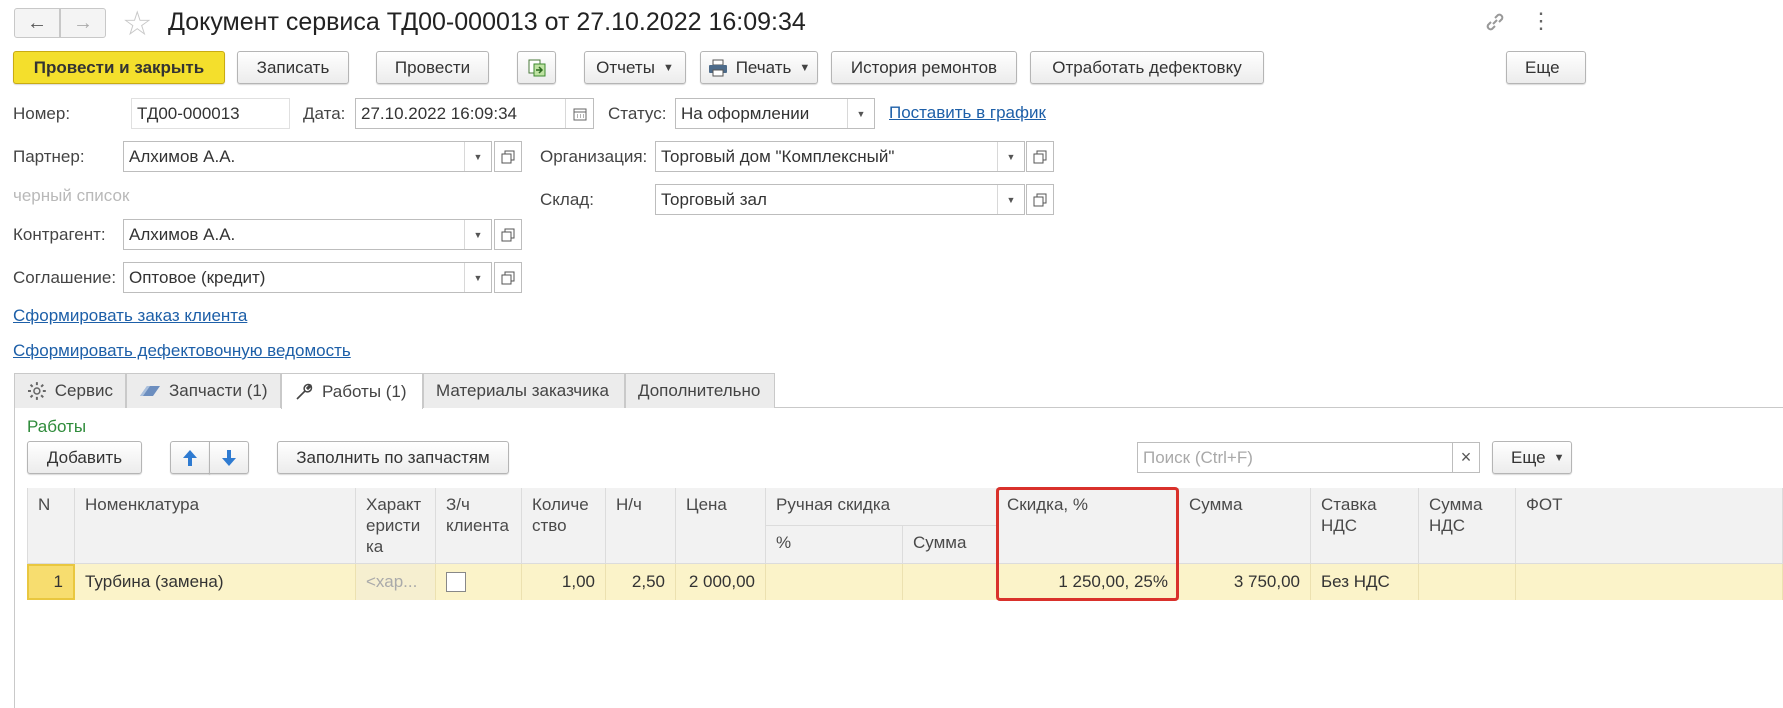 The height and width of the screenshot is (708, 1783). Describe the element at coordinates (1532, 457) in the screenshot. I see `works-more-button: Еще ▼` at that location.